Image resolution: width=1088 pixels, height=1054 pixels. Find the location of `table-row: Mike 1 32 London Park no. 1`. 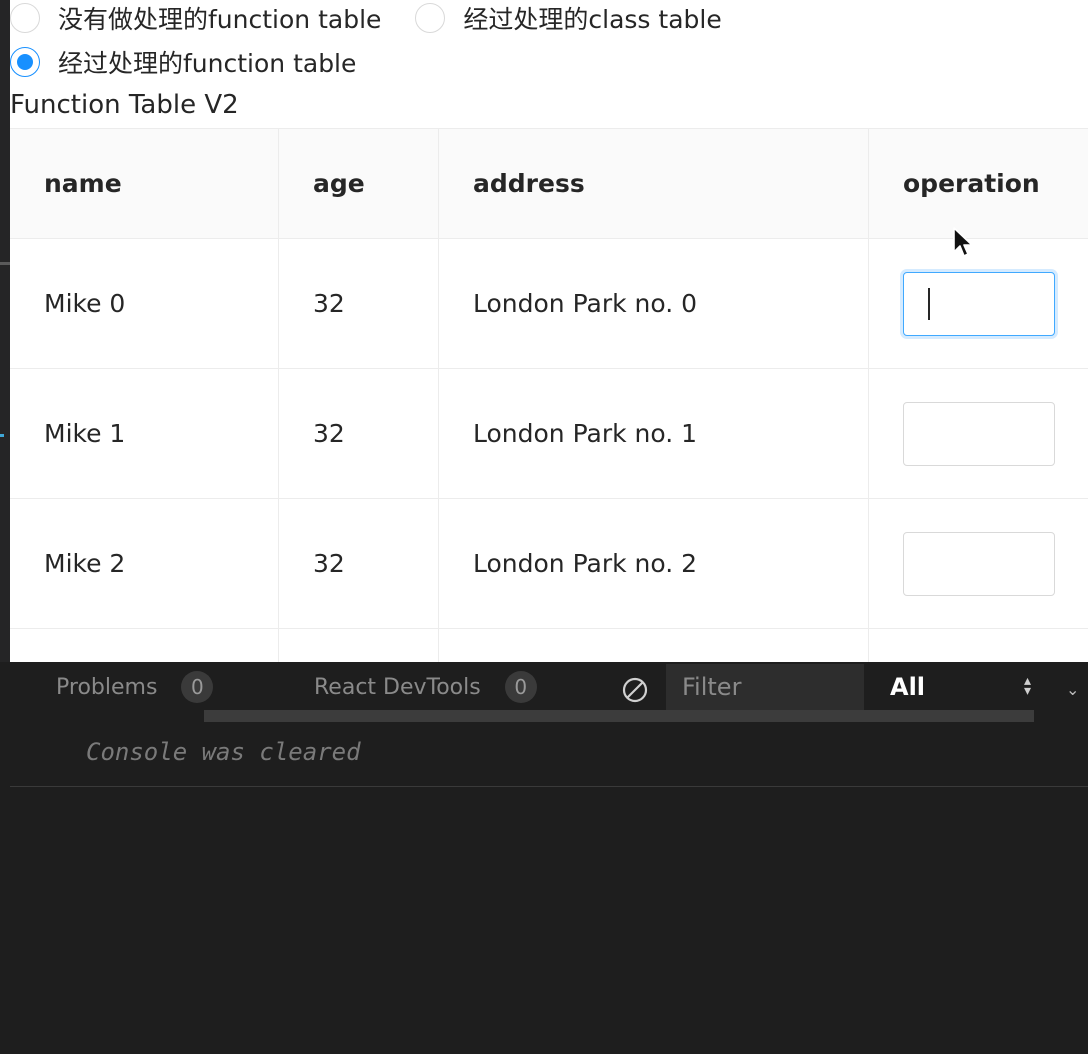

table-row: Mike 1 32 London Park no. 1 is located at coordinates (549, 434).